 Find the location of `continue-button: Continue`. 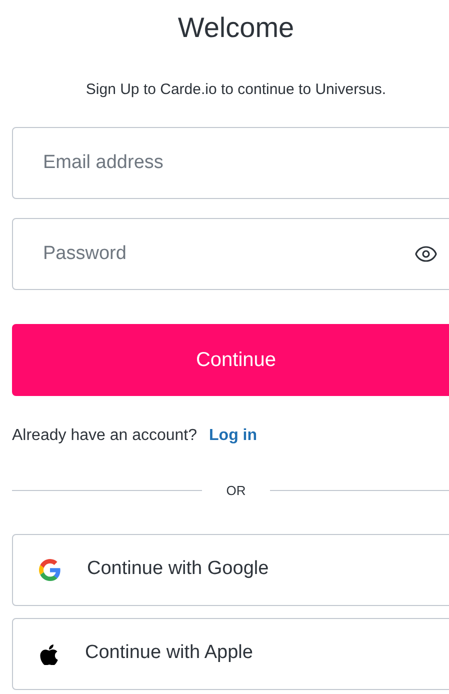

continue-button: Continue is located at coordinates (230, 360).